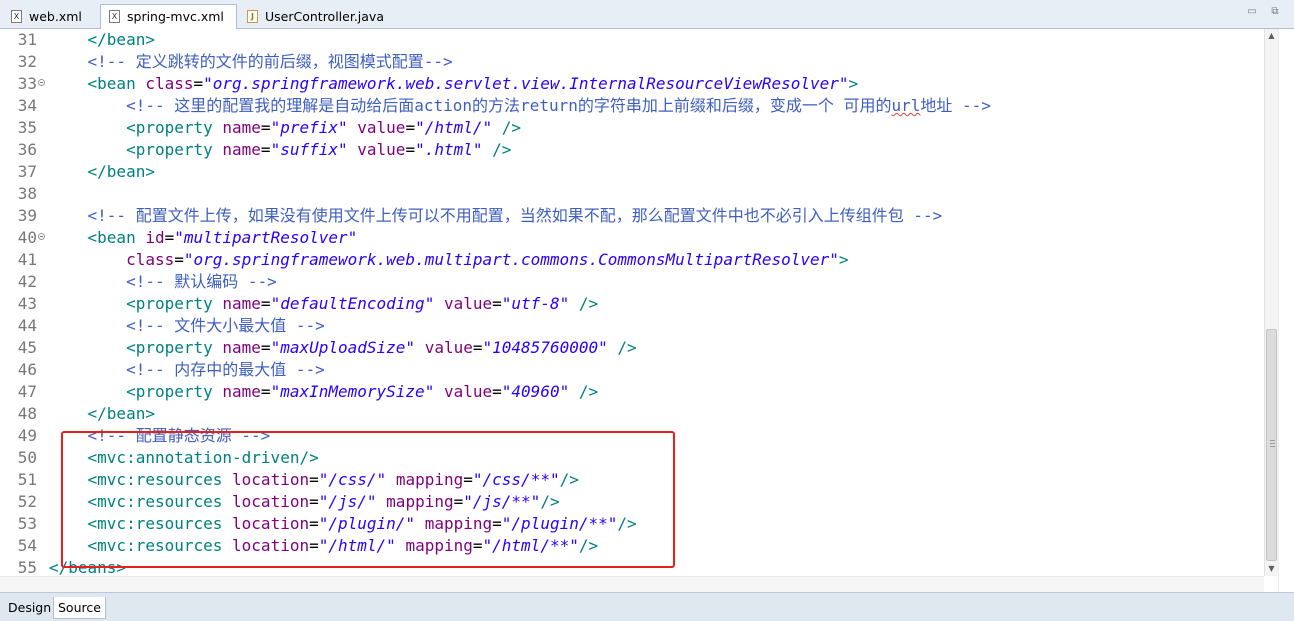 The image size is (1294, 621). I want to click on code-line: 38, so click(632, 194).